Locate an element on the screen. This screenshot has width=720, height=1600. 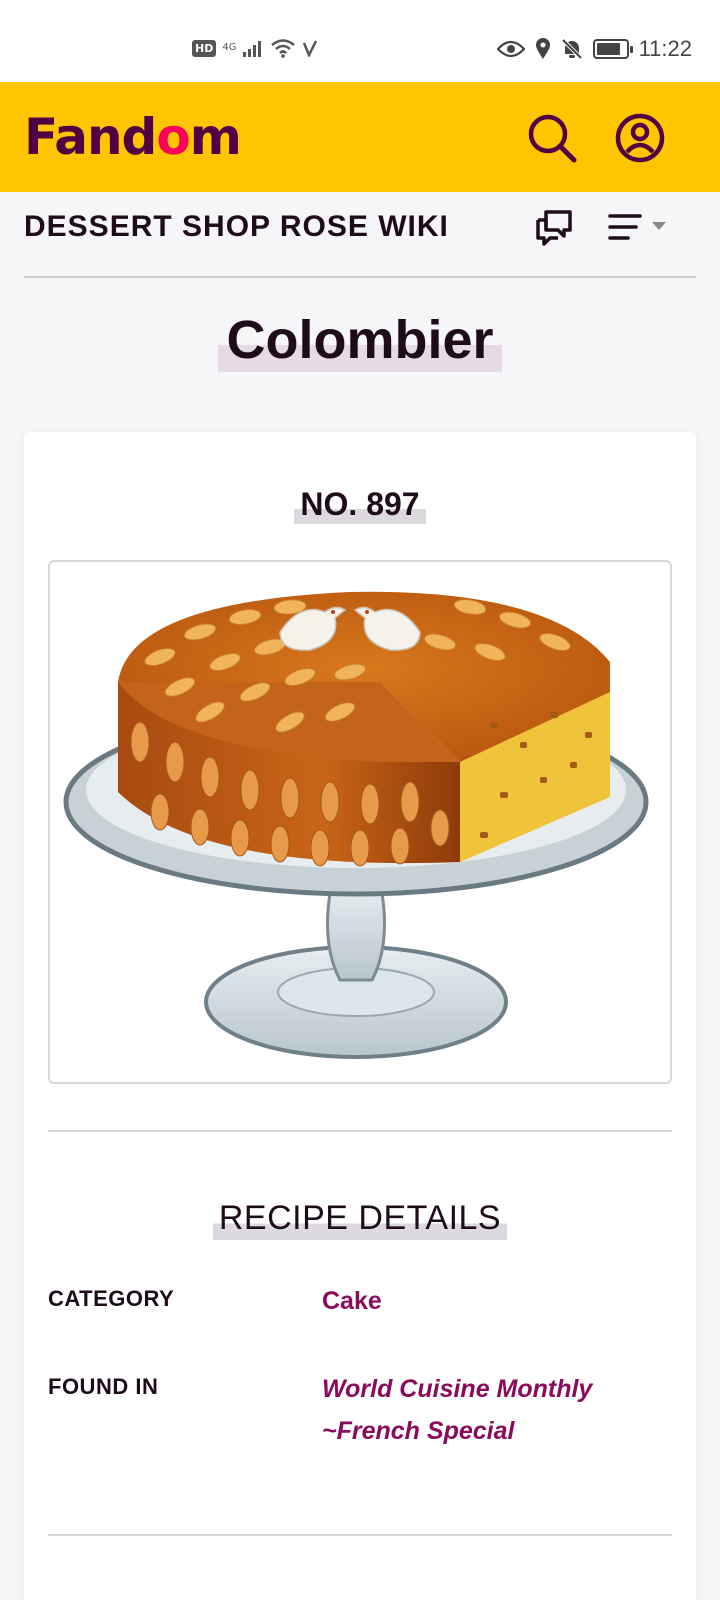
wiki-bar: DESSERT SHOP ROSE WIKI is located at coordinates (360, 235).